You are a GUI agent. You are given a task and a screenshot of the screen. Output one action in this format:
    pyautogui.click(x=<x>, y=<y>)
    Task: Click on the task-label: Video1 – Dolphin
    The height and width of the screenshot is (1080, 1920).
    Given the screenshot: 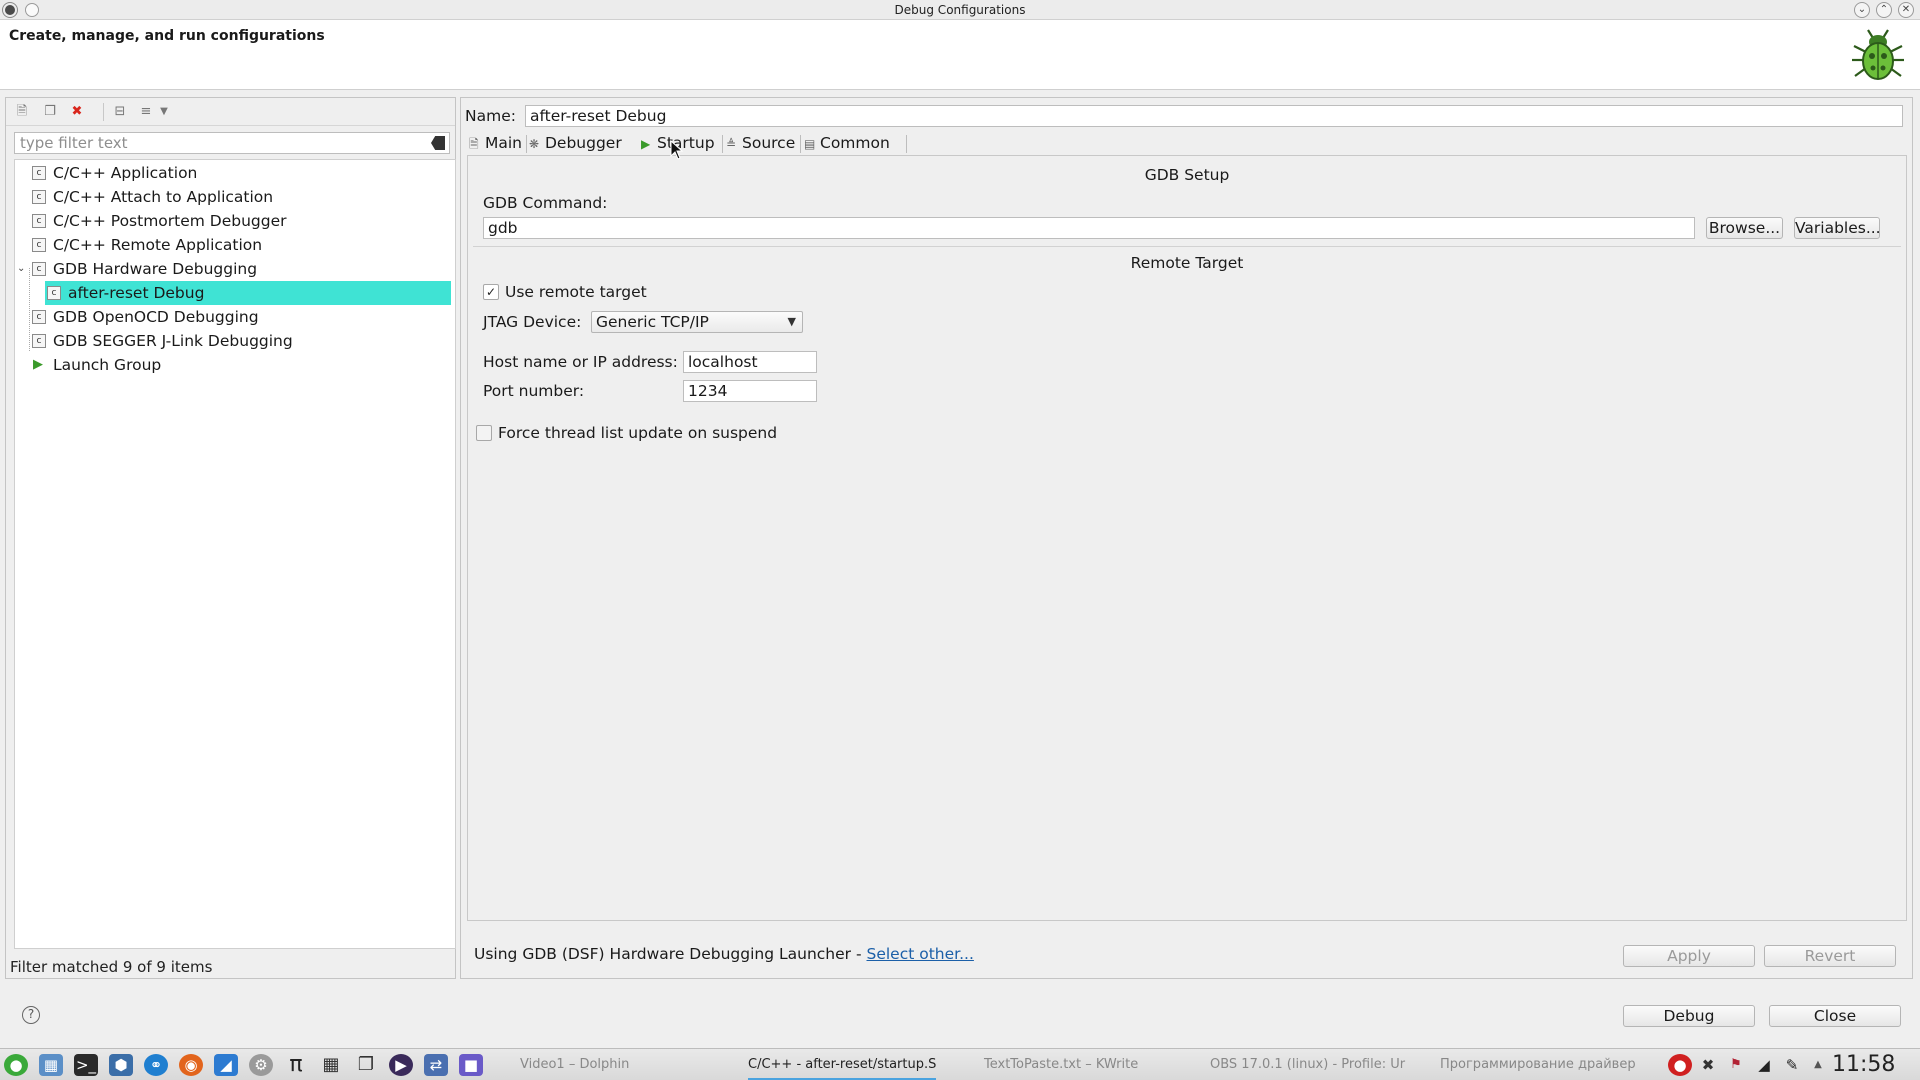 What is the action you would take?
    pyautogui.click(x=575, y=1064)
    